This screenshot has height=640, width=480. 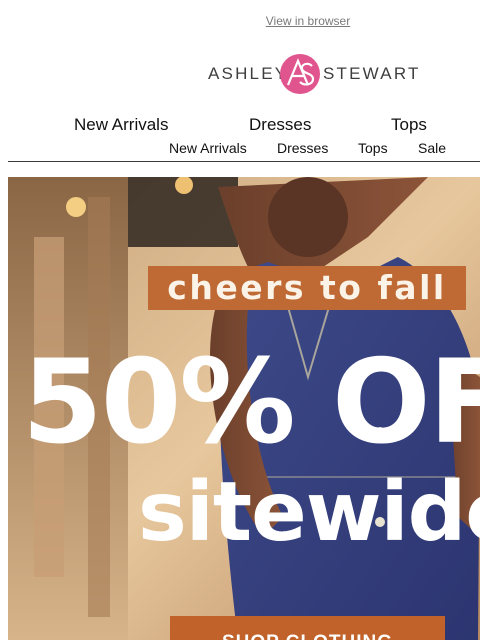 What do you see at coordinates (307, 628) in the screenshot?
I see `shop-clothing-button: SHOP CLOTHING` at bounding box center [307, 628].